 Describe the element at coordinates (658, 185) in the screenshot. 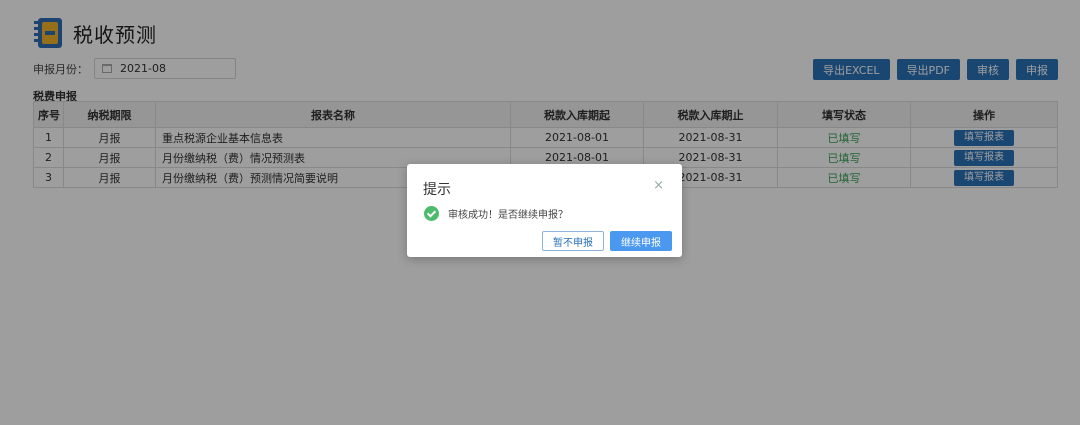

I see `close-icon: ×` at that location.